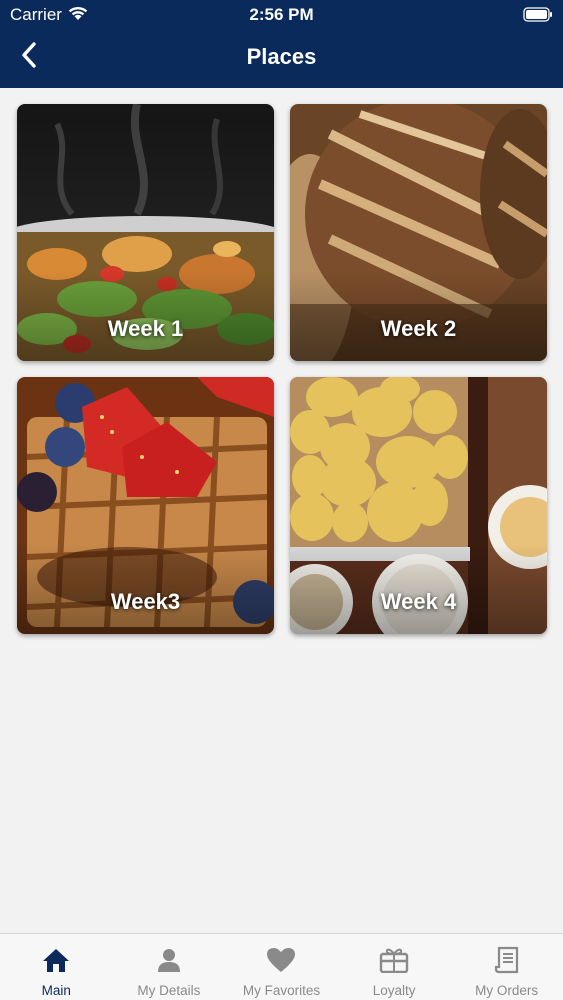 The height and width of the screenshot is (1000, 563). Describe the element at coordinates (169, 960) in the screenshot. I see `person-icon` at that location.